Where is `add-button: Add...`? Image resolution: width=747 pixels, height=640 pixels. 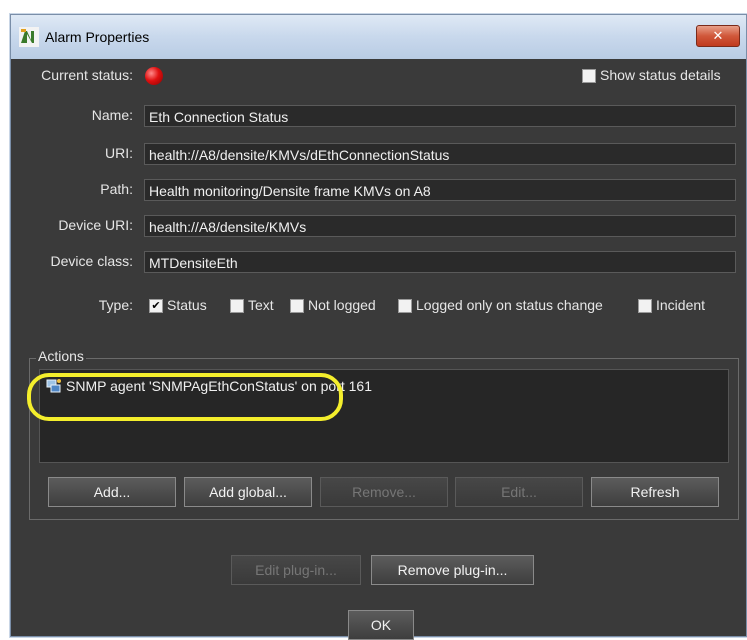
add-button: Add... is located at coordinates (112, 492).